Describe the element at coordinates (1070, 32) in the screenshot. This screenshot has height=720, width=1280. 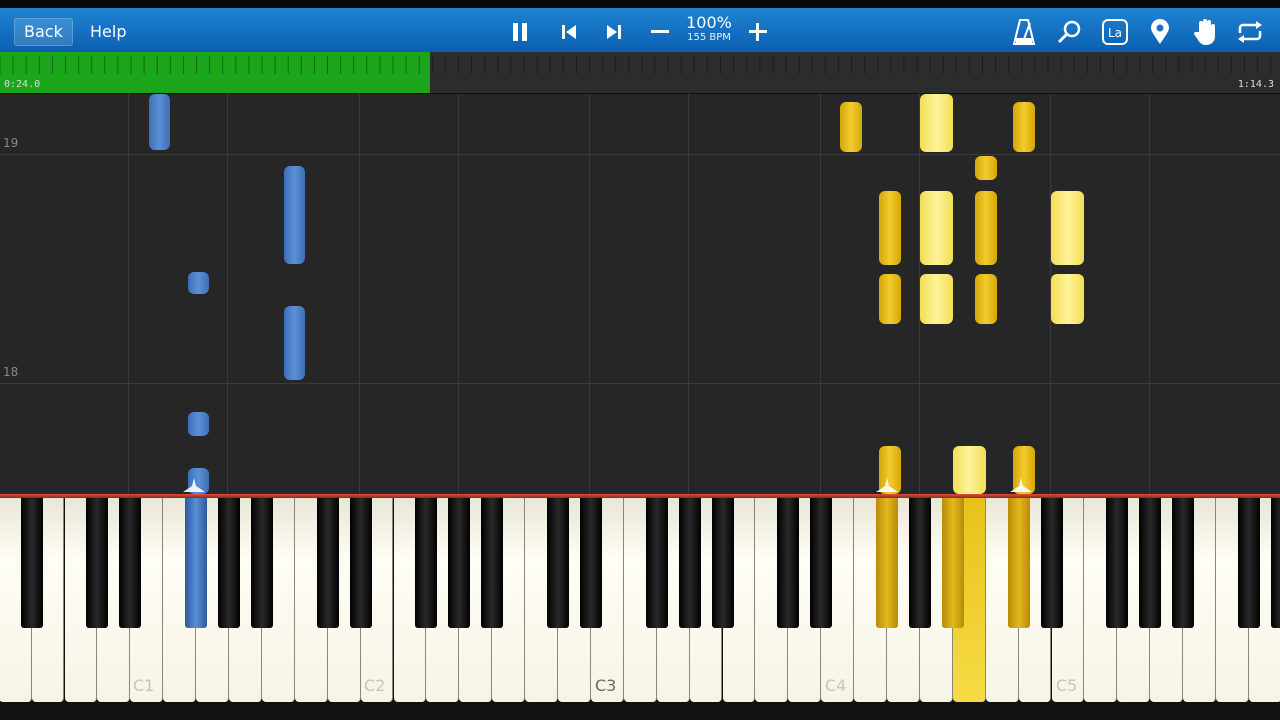
I see `search-icon` at that location.